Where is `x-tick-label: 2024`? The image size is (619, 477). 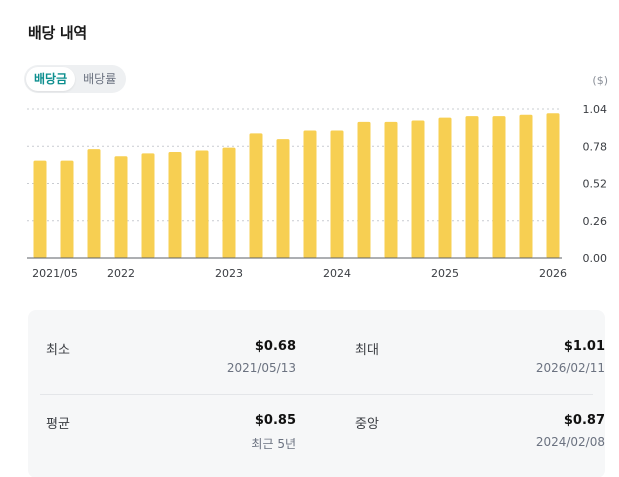 x-tick-label: 2024 is located at coordinates (337, 273).